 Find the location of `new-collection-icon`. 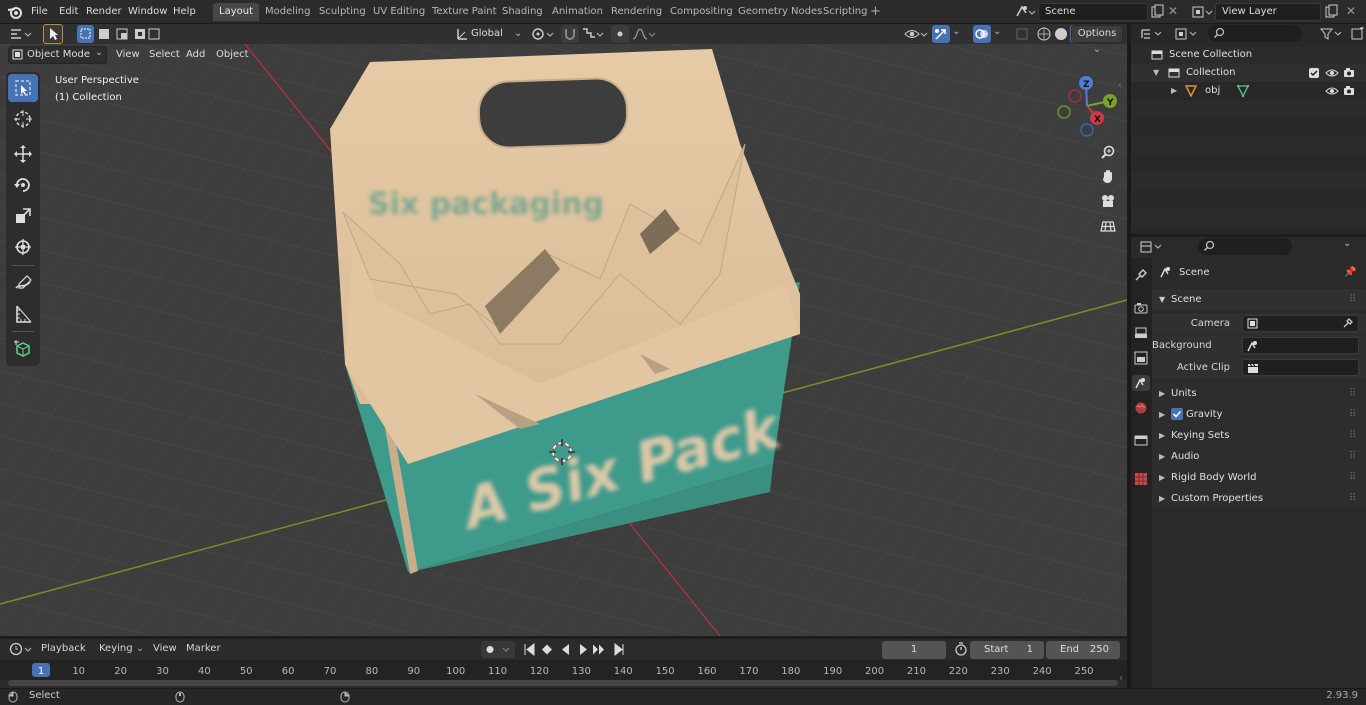

new-collection-icon is located at coordinates (1358, 34).